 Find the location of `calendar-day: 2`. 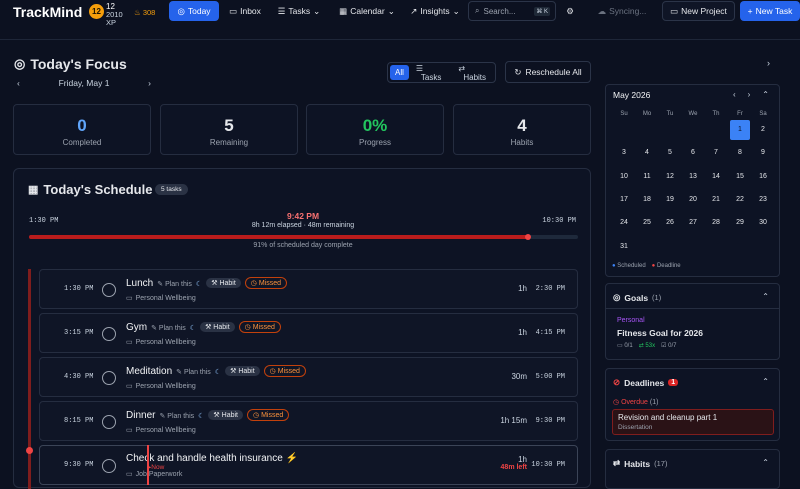

calendar-day: 2 is located at coordinates (763, 130).